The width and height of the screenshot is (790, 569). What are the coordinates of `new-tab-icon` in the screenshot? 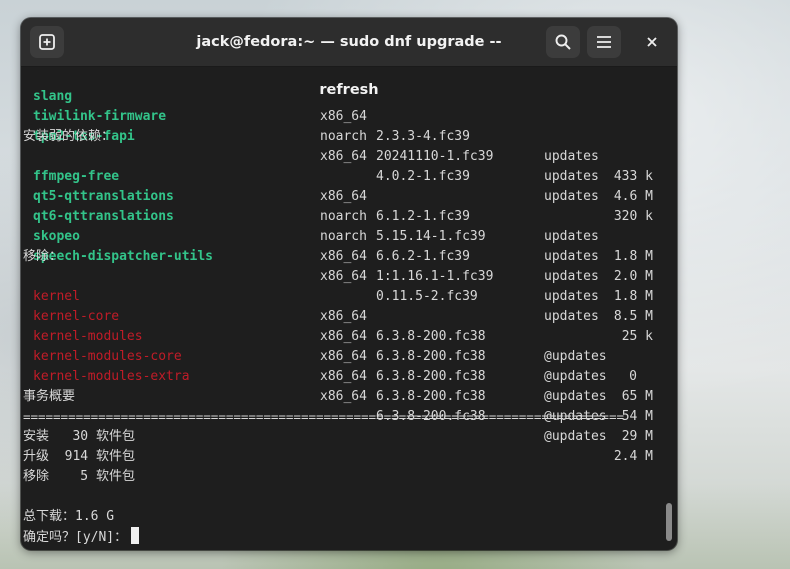 It's located at (47, 42).